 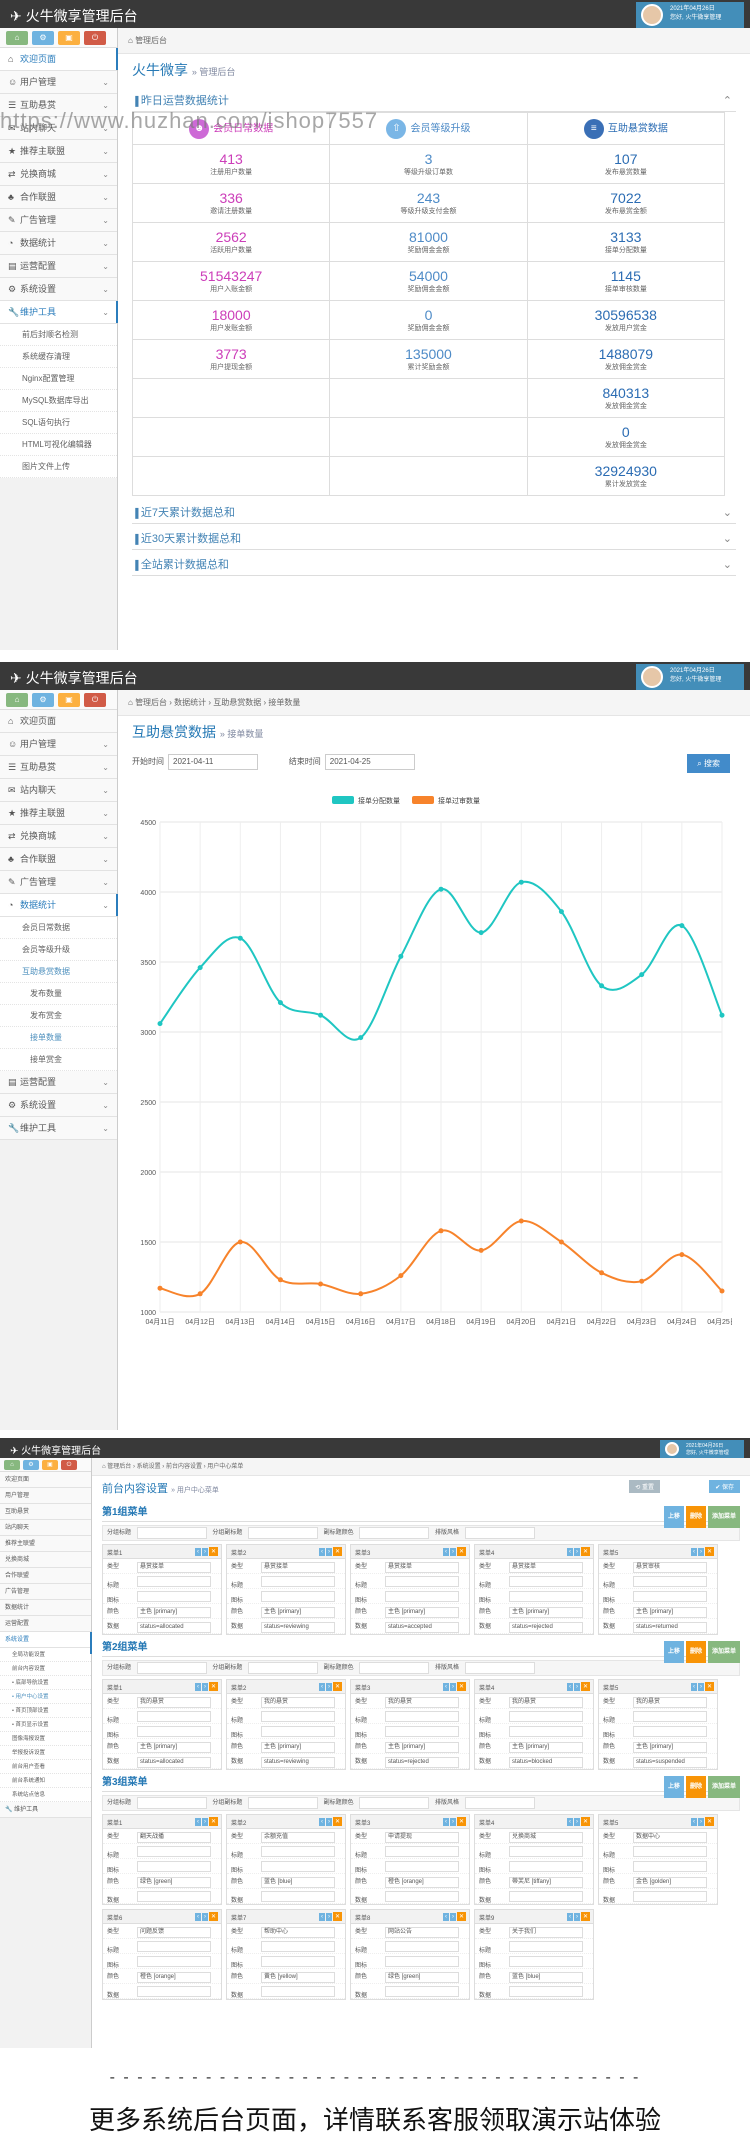 I want to click on sidebar-subsubitem: 发布数量, so click(x=58, y=994).